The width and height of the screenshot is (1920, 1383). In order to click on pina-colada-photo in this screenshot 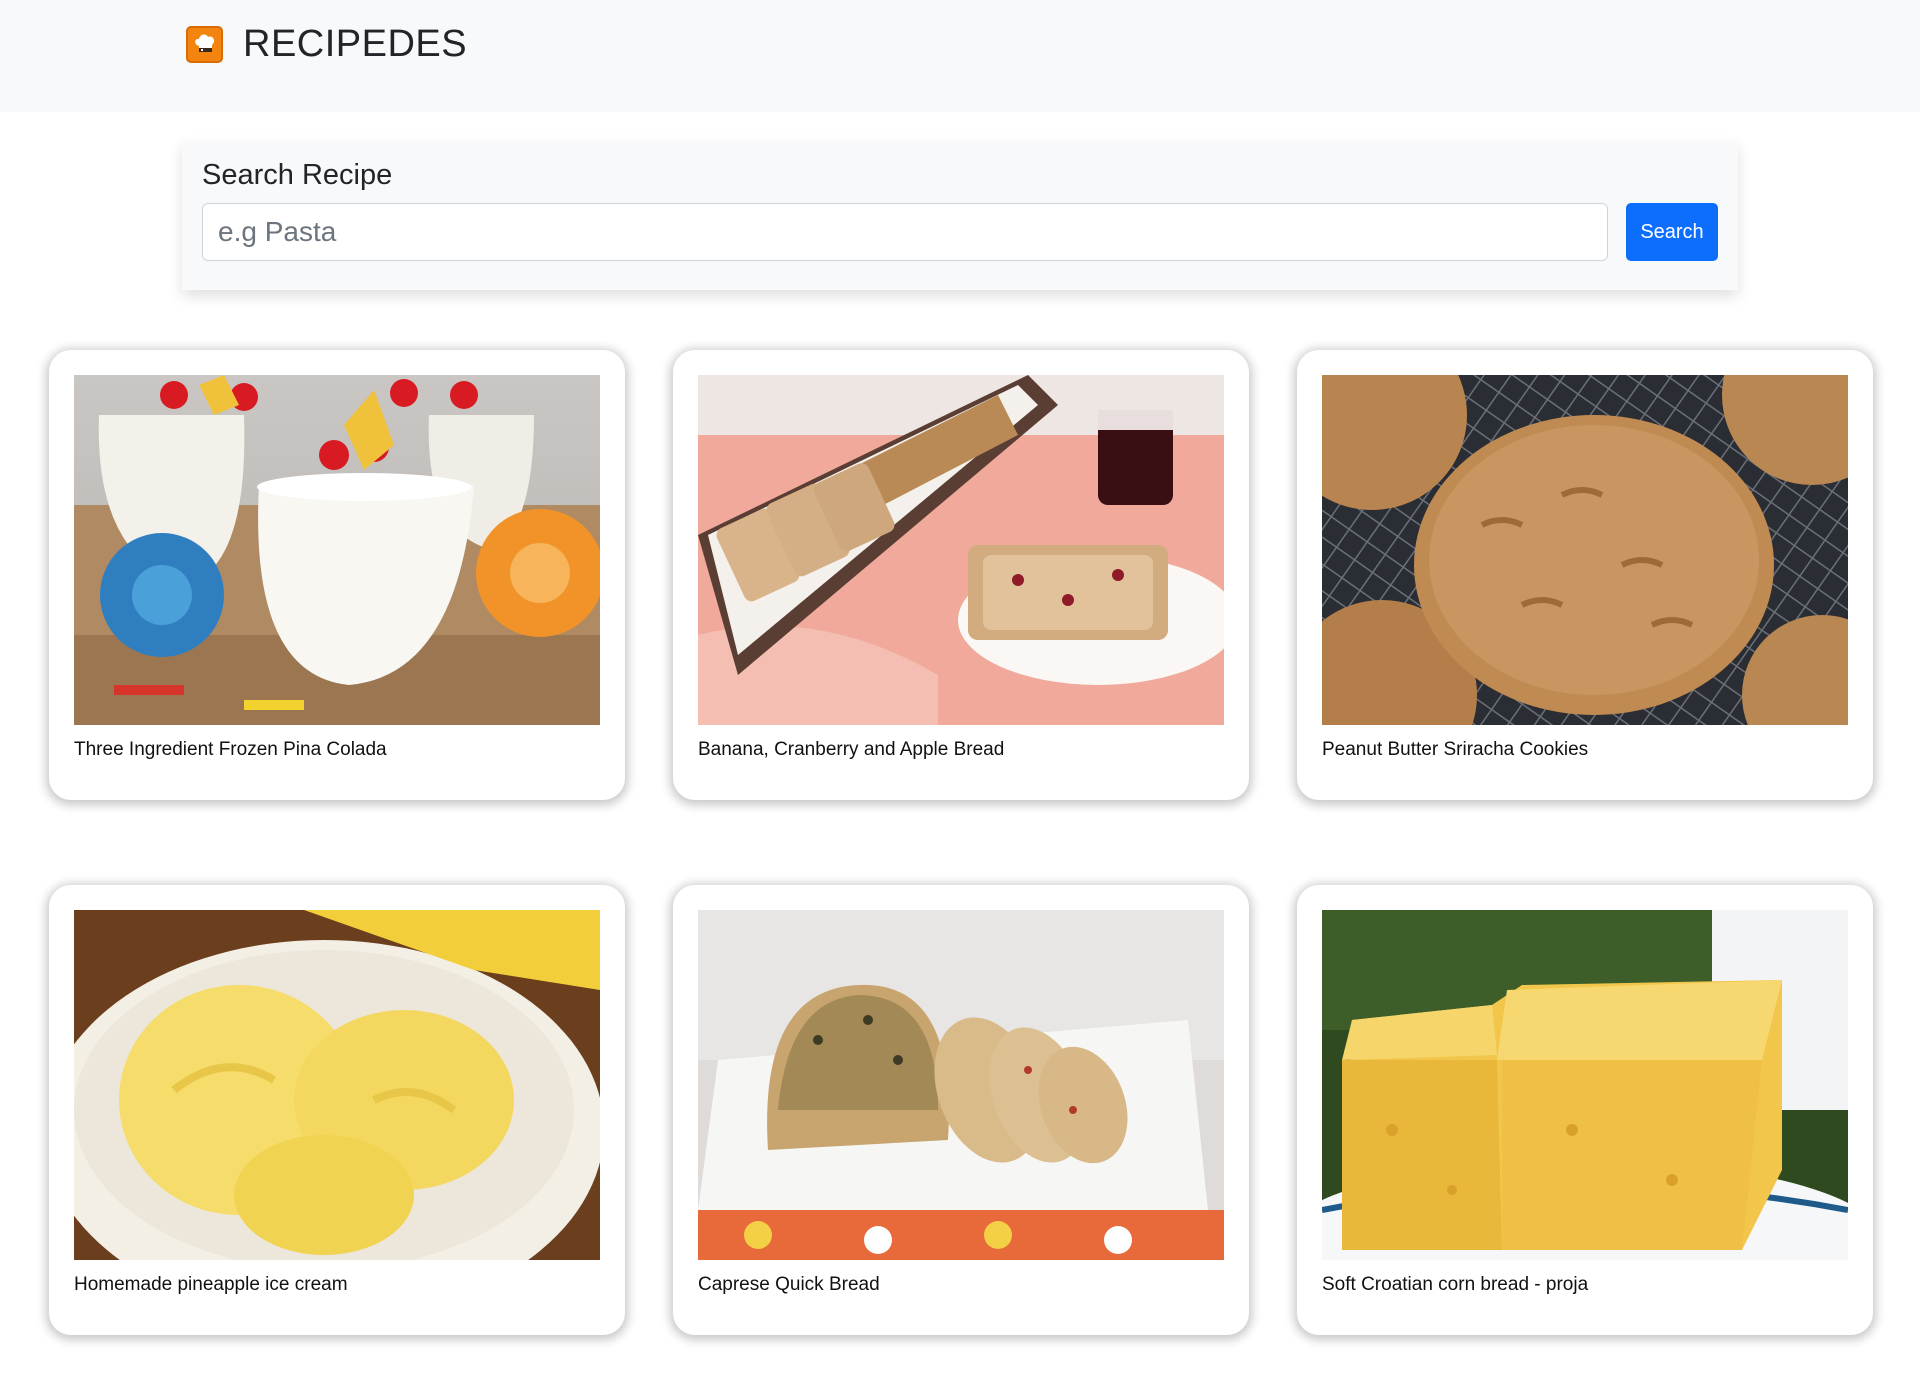, I will do `click(337, 550)`.